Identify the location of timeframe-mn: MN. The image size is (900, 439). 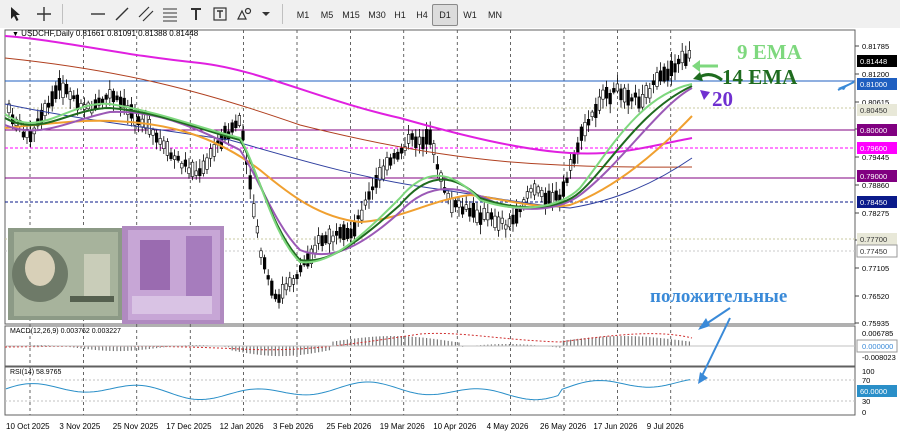
(495, 15).